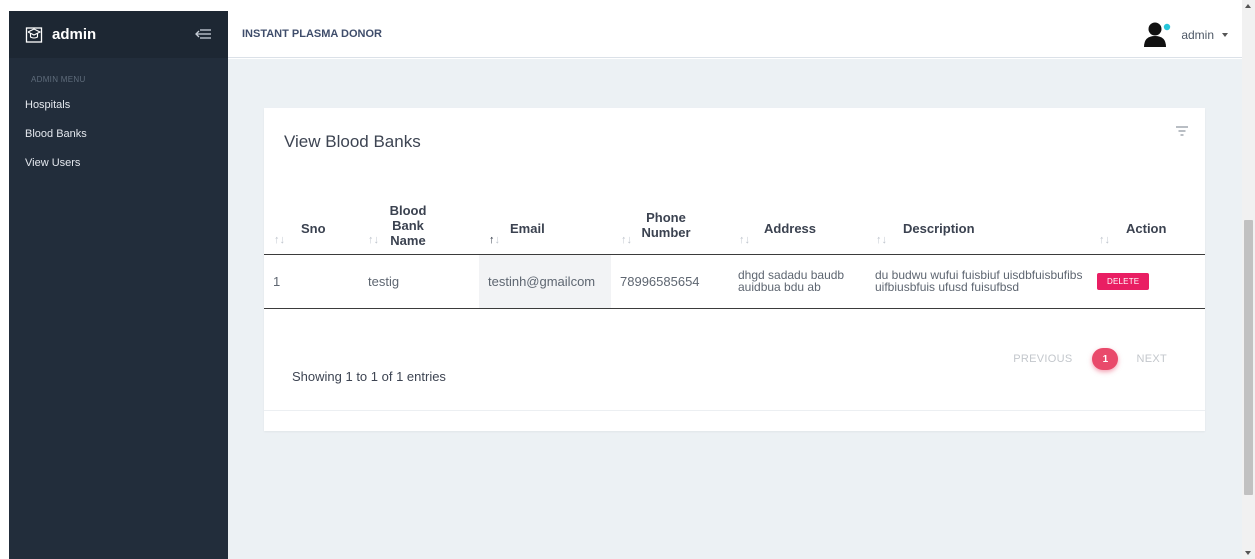  I want to click on graduation-cap-icon, so click(34, 35).